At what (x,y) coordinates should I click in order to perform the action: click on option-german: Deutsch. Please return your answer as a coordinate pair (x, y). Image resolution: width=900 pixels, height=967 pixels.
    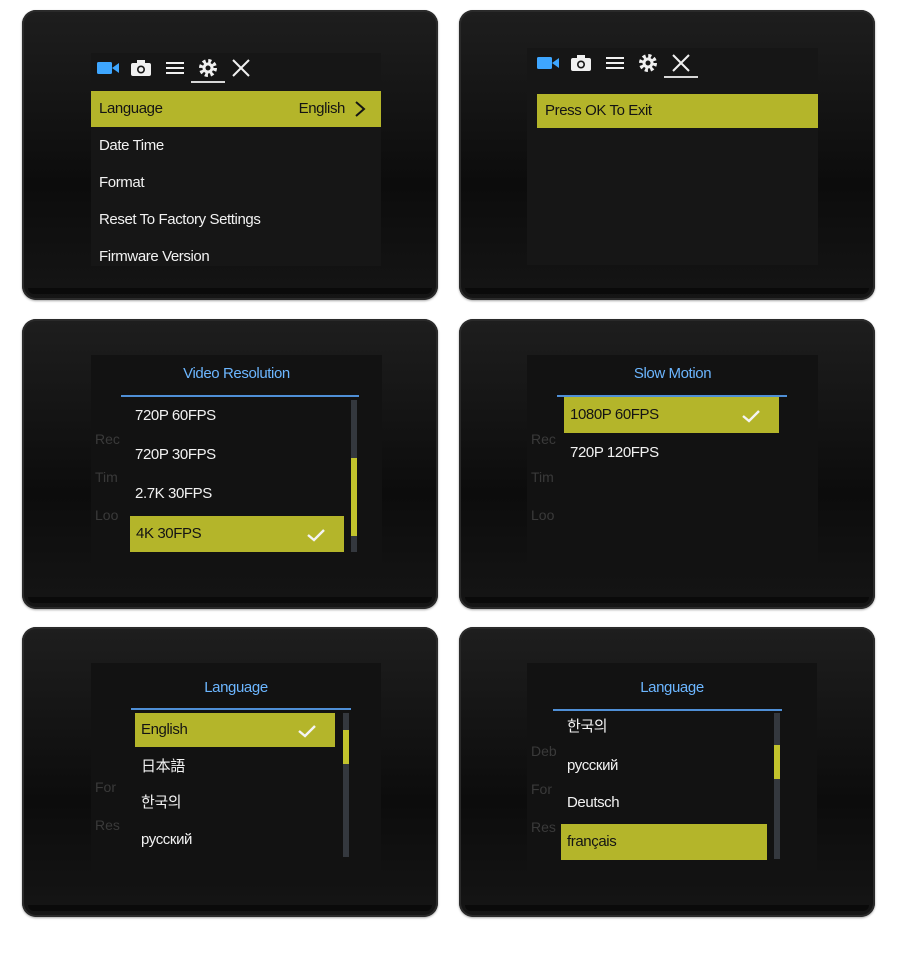
    Looking at the image, I should click on (664, 803).